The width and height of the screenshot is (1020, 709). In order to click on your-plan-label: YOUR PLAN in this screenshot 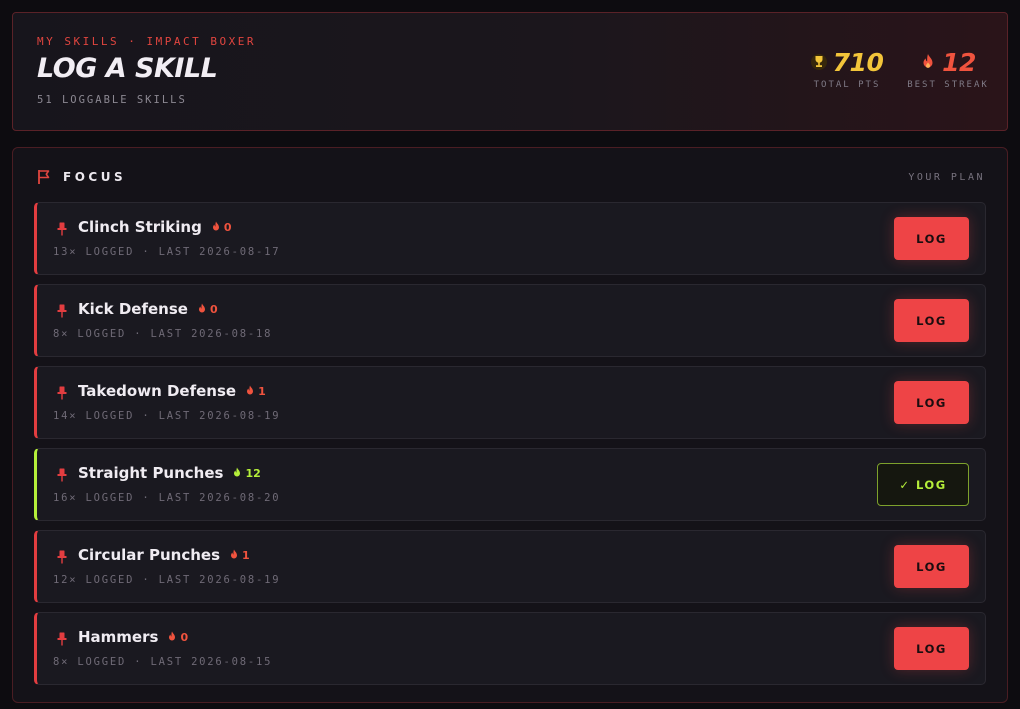, I will do `click(946, 177)`.